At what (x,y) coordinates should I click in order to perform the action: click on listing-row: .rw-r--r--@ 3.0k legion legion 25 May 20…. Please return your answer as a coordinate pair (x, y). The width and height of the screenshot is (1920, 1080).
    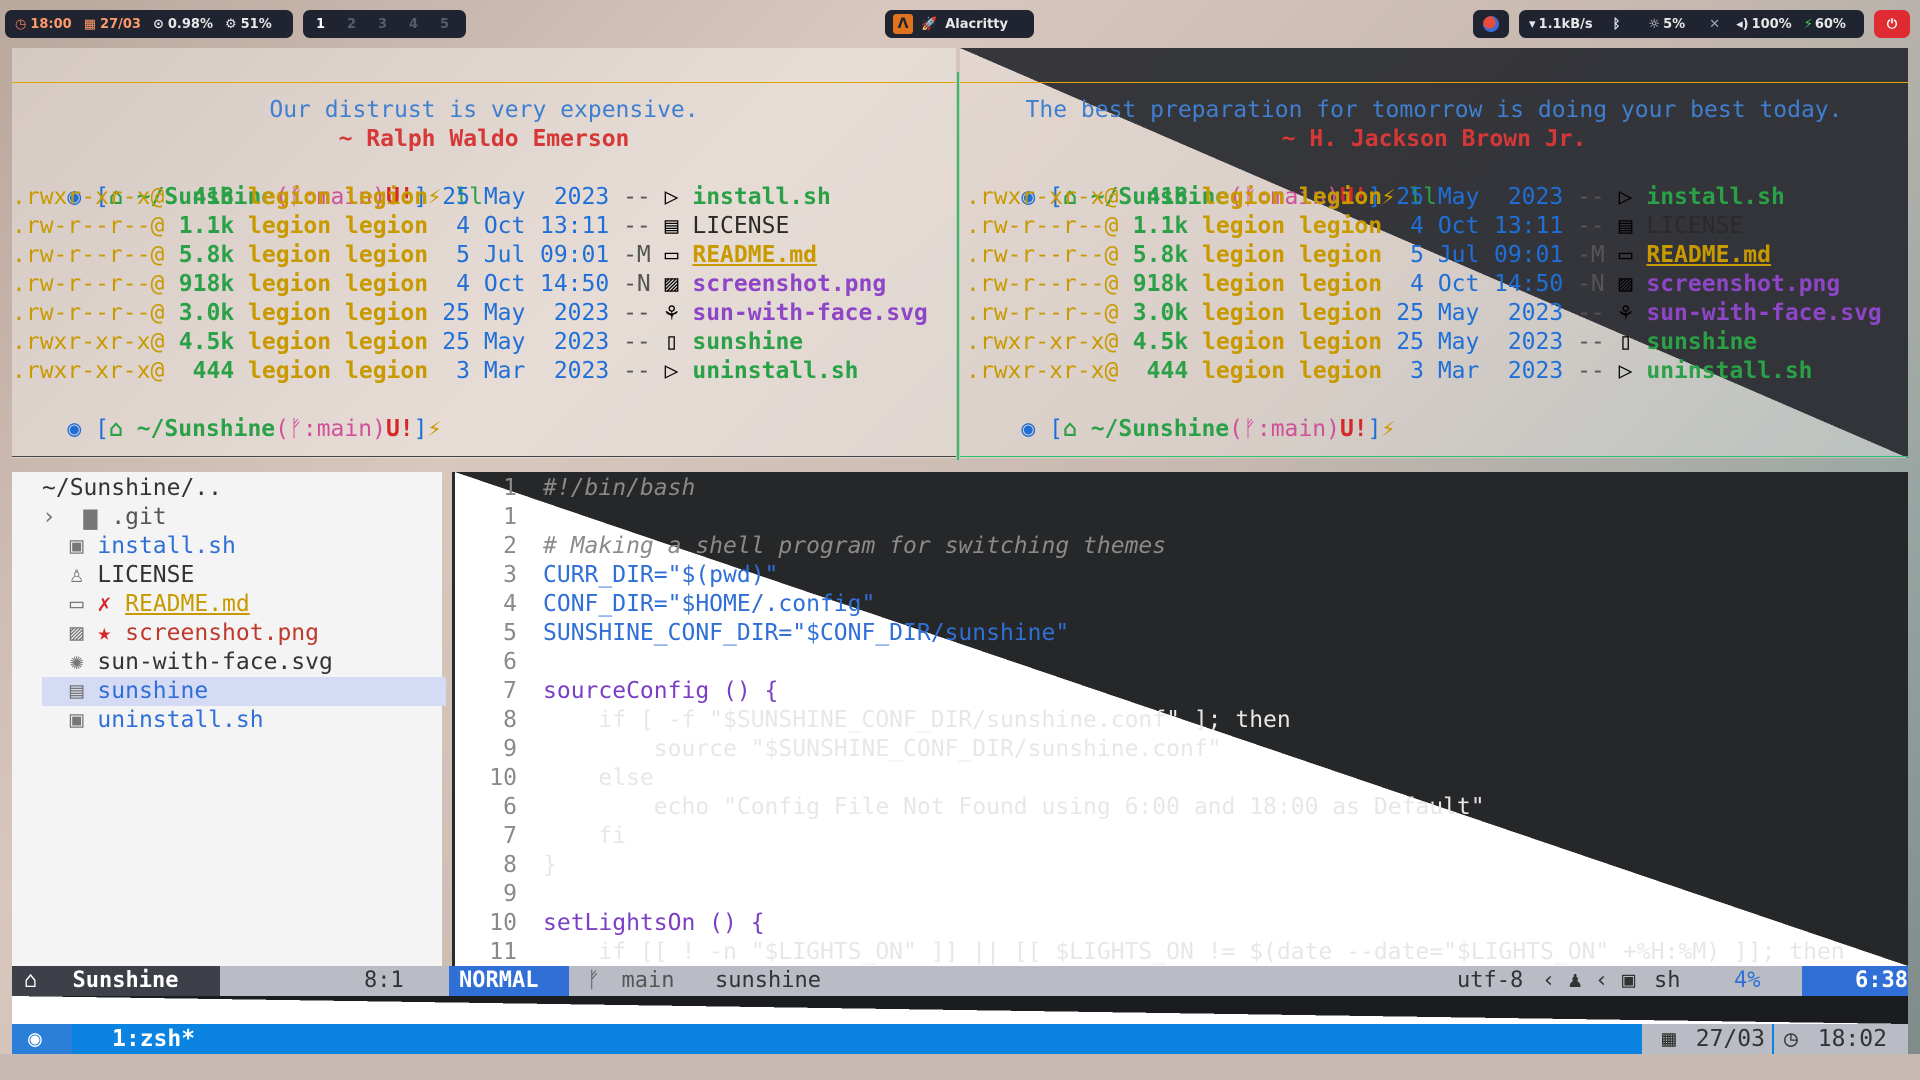
    Looking at the image, I should click on (484, 313).